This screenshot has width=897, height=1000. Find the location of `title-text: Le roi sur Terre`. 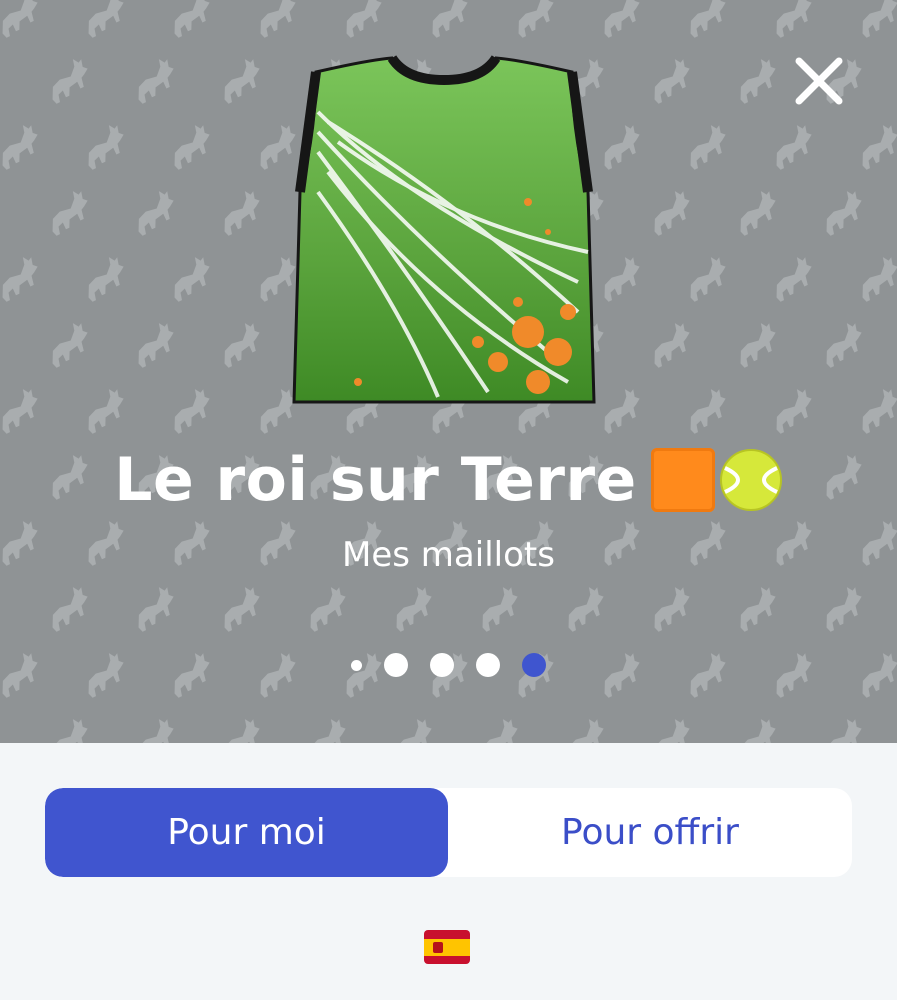

title-text: Le roi sur Terre is located at coordinates (375, 480).